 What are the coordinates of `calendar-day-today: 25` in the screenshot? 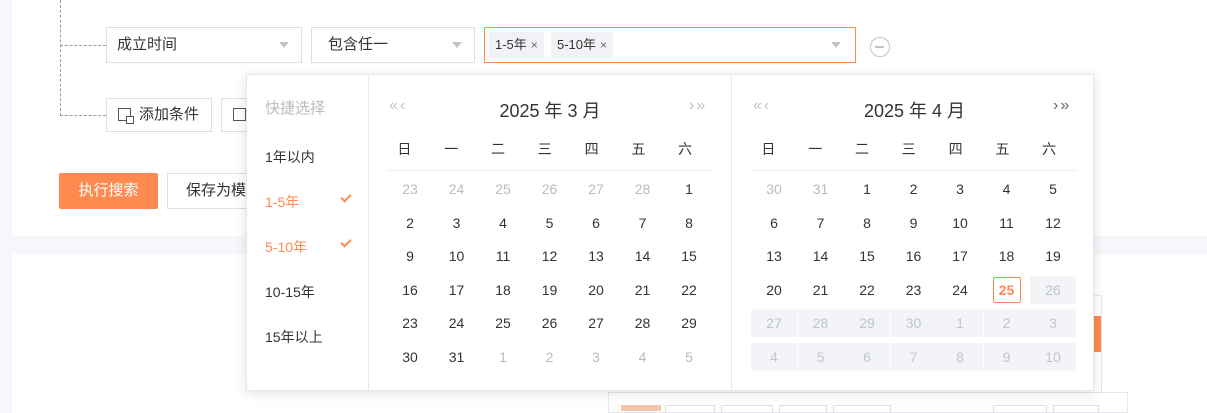 It's located at (1007, 290).